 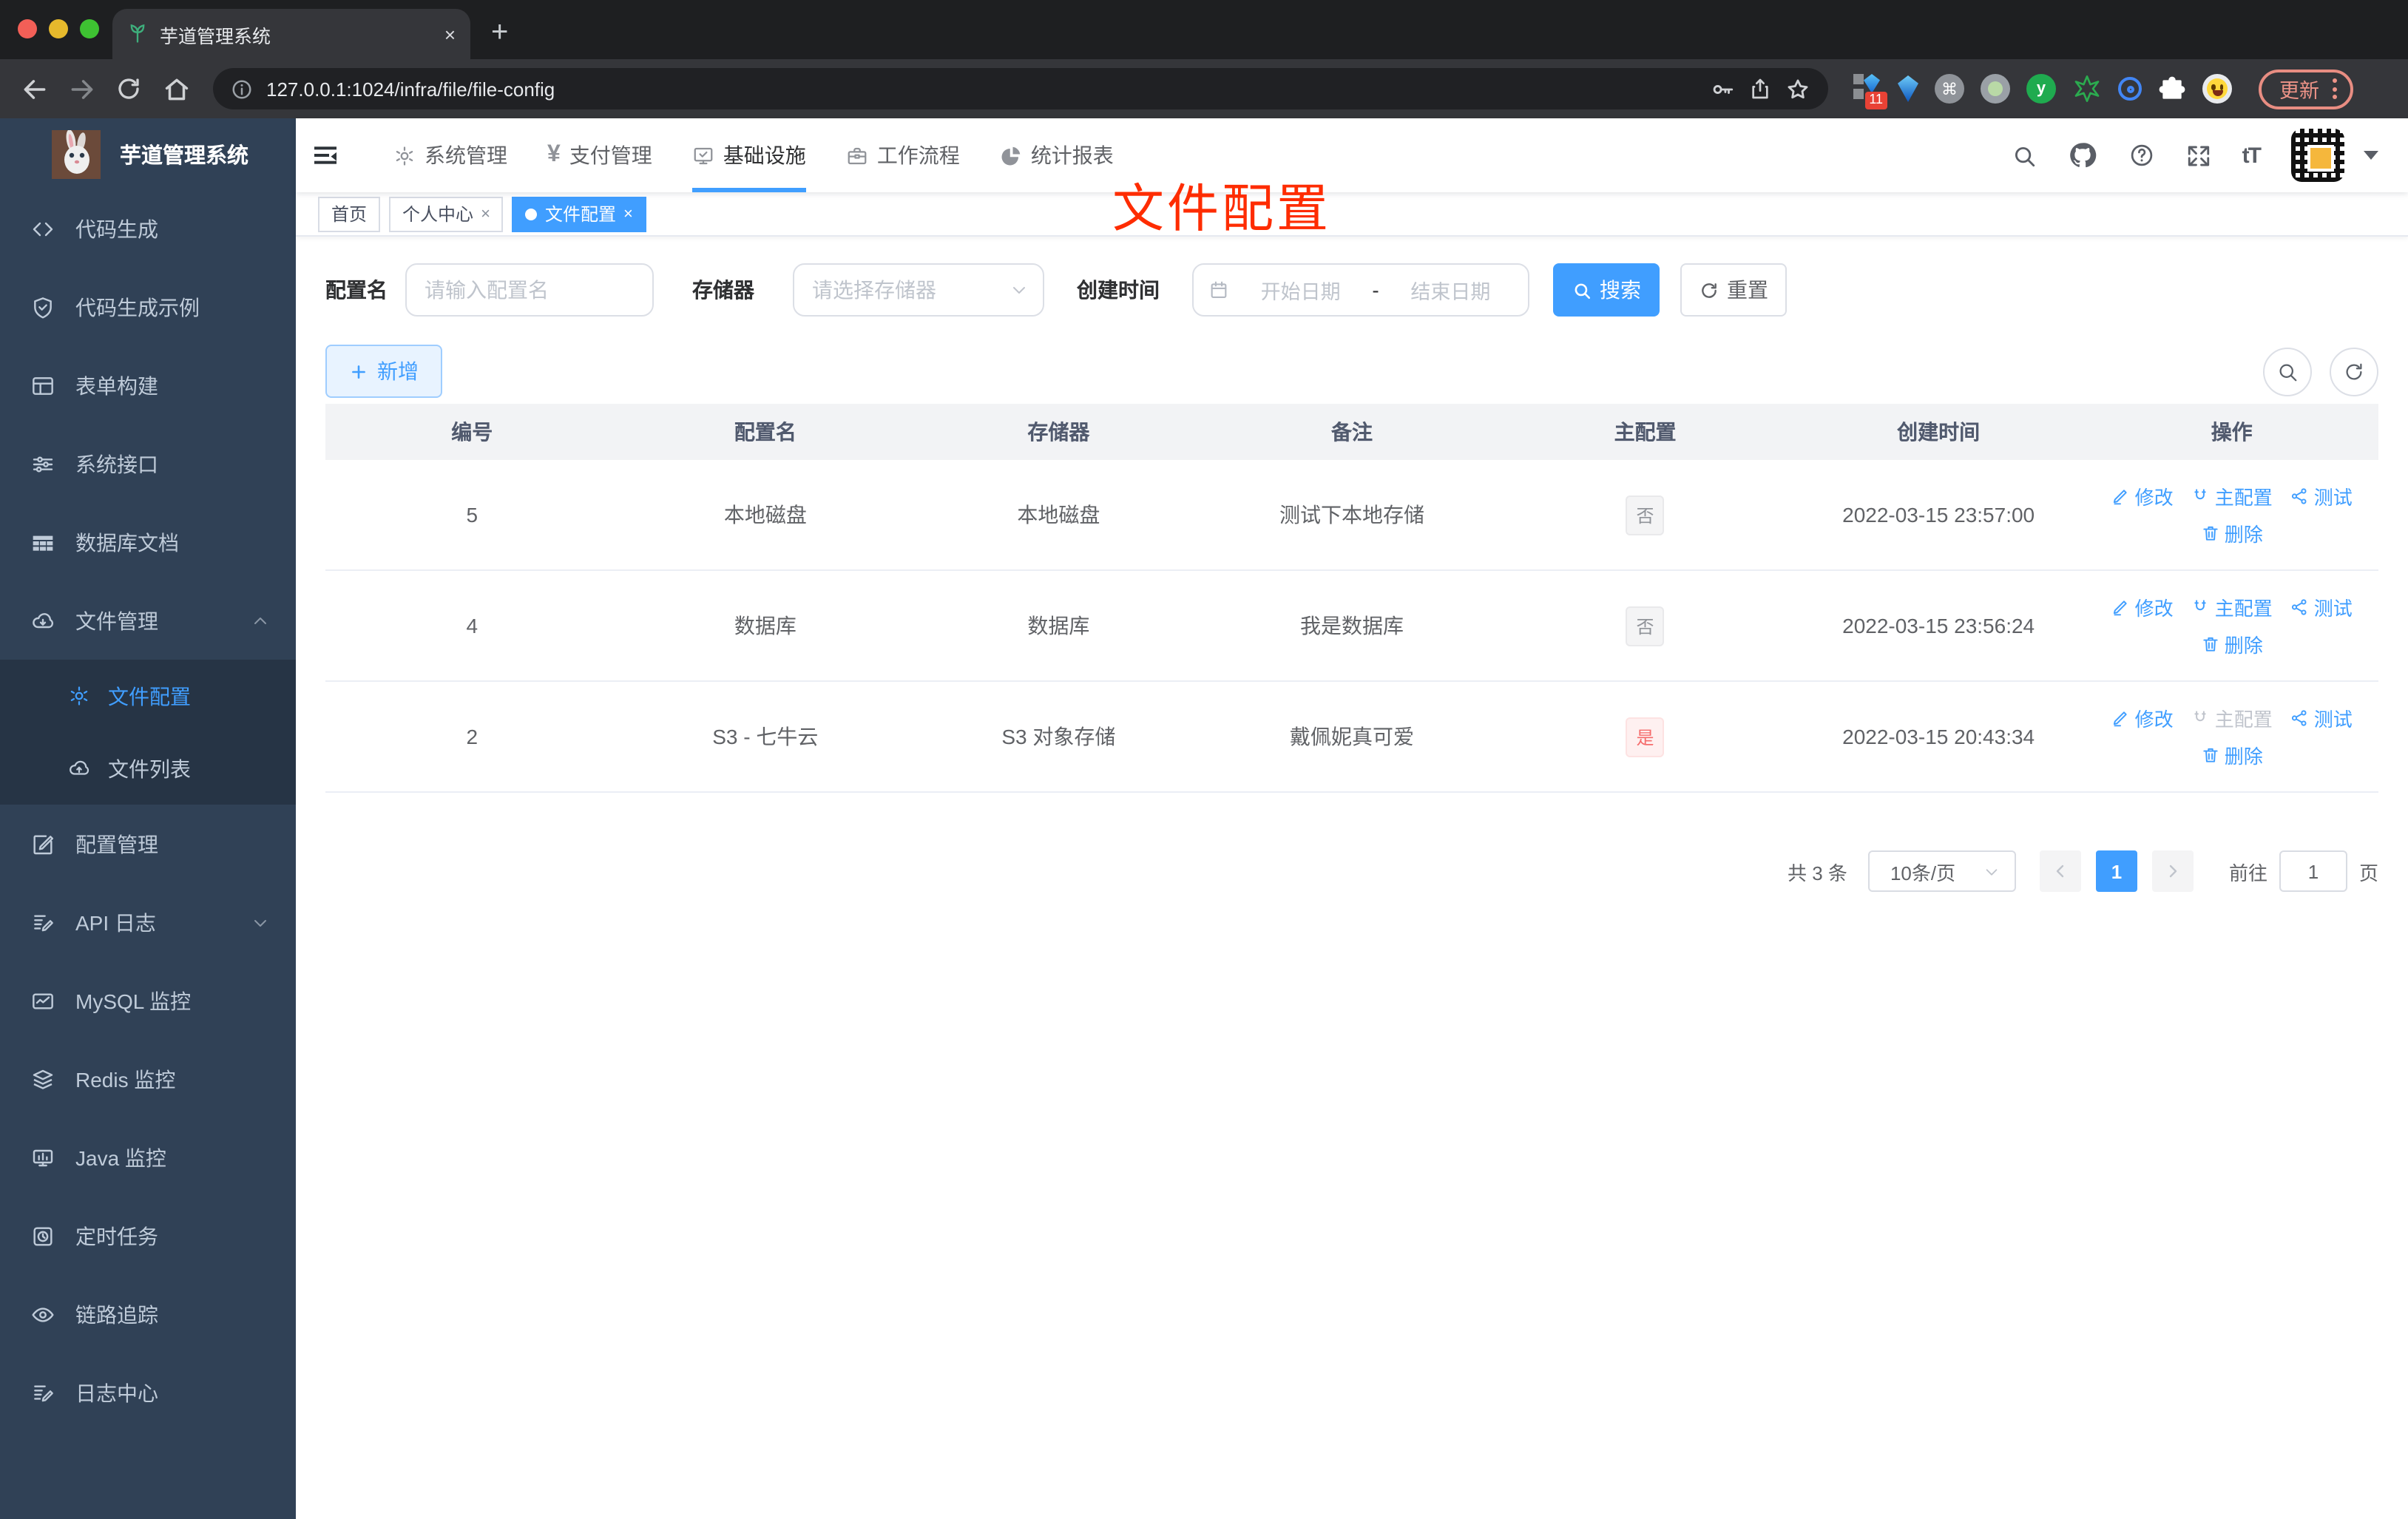 What do you see at coordinates (128, 89) in the screenshot?
I see `reload-icon` at bounding box center [128, 89].